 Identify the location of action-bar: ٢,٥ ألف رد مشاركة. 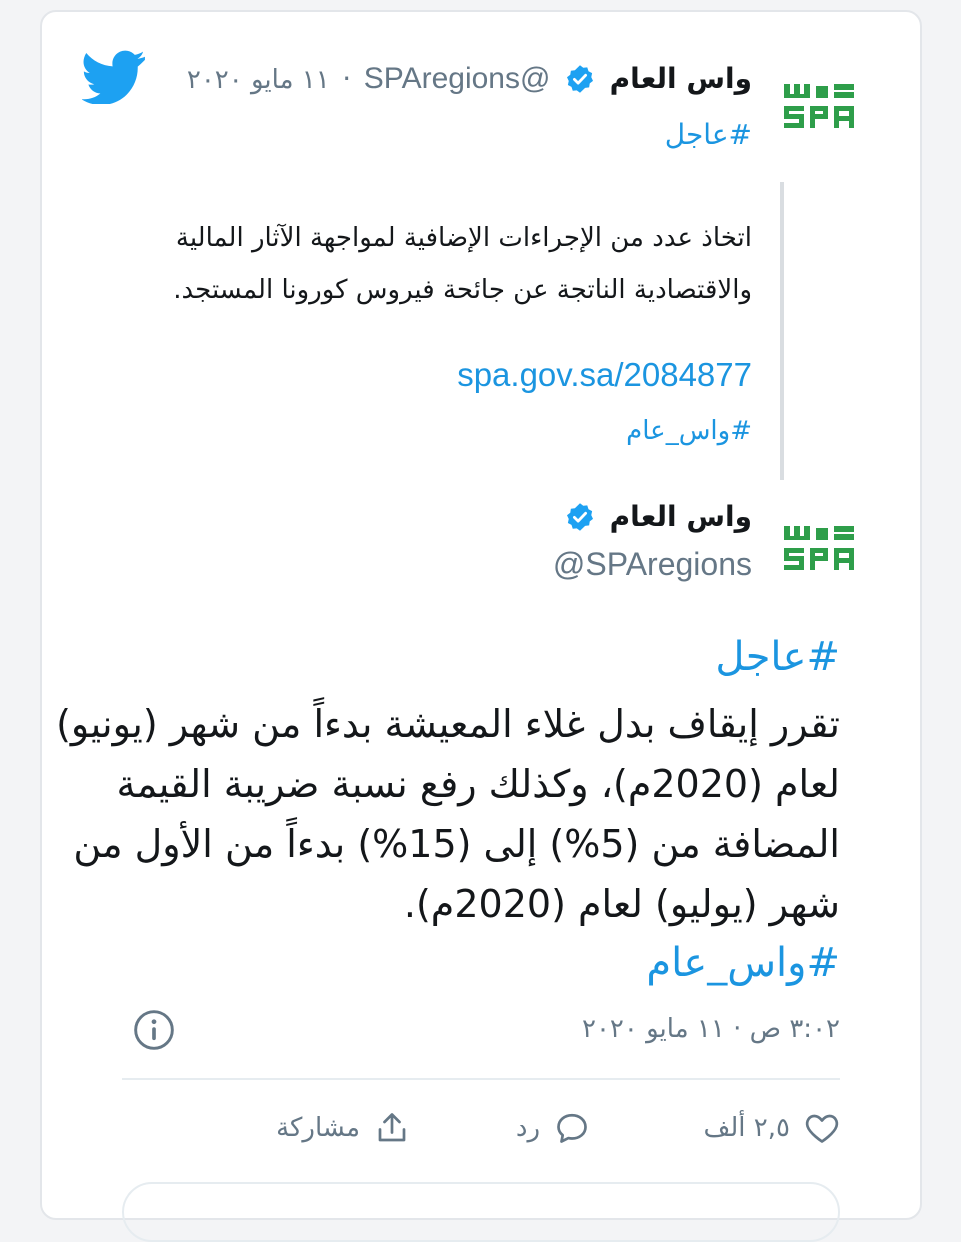
(558, 1134).